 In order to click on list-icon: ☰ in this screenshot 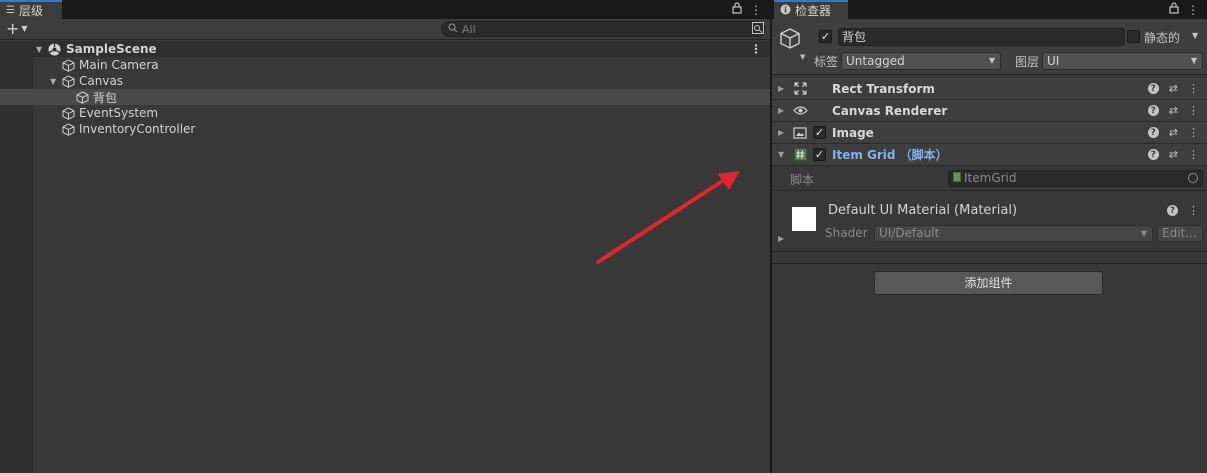, I will do `click(10, 10)`.